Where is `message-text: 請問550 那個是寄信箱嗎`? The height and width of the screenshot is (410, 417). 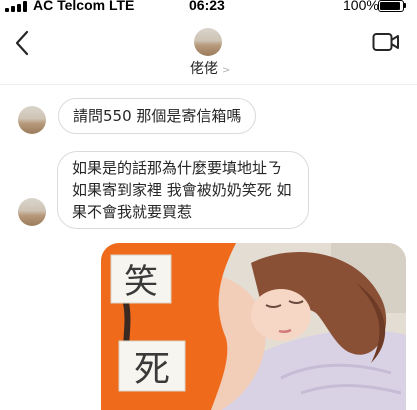 message-text: 請問550 那個是寄信箱嗎 is located at coordinates (157, 116).